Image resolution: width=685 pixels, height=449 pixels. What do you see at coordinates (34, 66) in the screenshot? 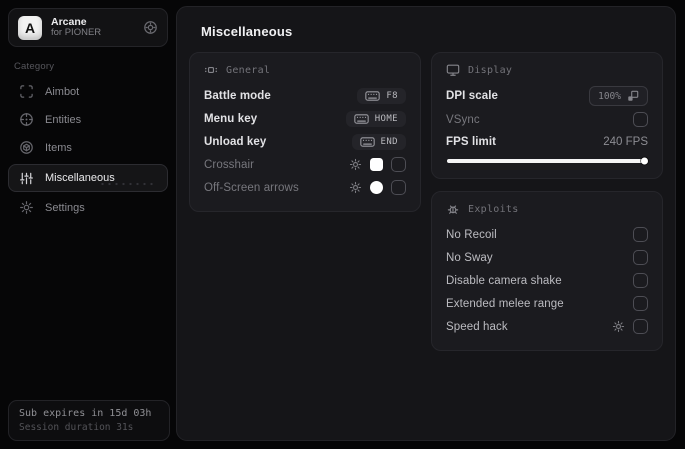
I see `category-label: Category` at bounding box center [34, 66].